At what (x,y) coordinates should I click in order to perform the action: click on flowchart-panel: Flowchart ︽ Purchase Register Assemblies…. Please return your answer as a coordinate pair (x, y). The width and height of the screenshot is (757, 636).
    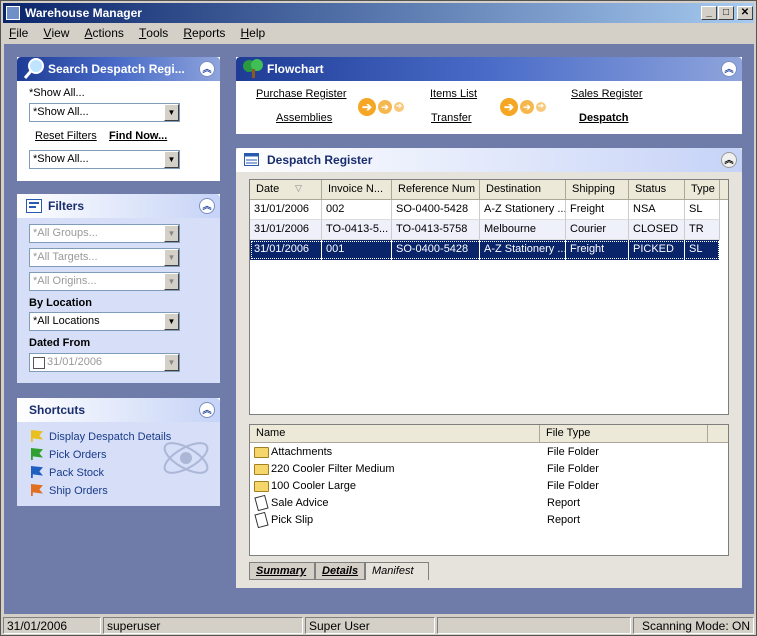
    Looking at the image, I should click on (489, 95).